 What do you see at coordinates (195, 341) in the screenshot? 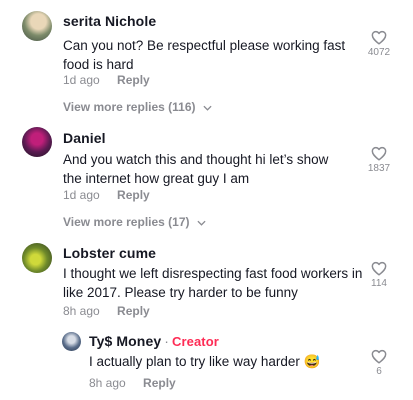
I see `creator-badge: Creator` at bounding box center [195, 341].